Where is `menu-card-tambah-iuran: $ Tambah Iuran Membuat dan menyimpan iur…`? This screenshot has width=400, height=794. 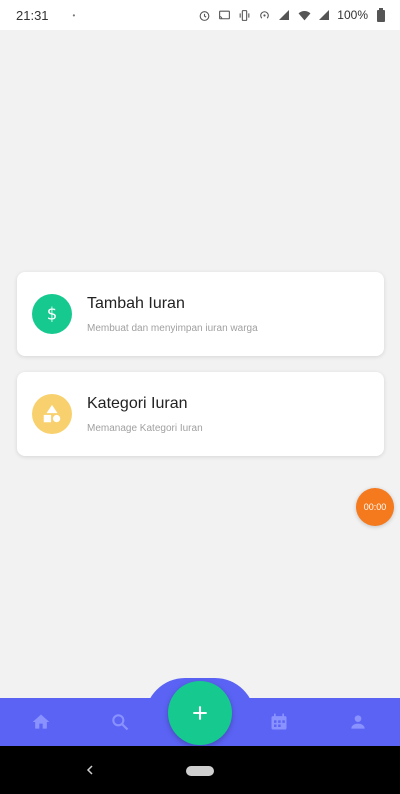
menu-card-tambah-iuran: $ Tambah Iuran Membuat dan menyimpan iur… is located at coordinates (200, 314).